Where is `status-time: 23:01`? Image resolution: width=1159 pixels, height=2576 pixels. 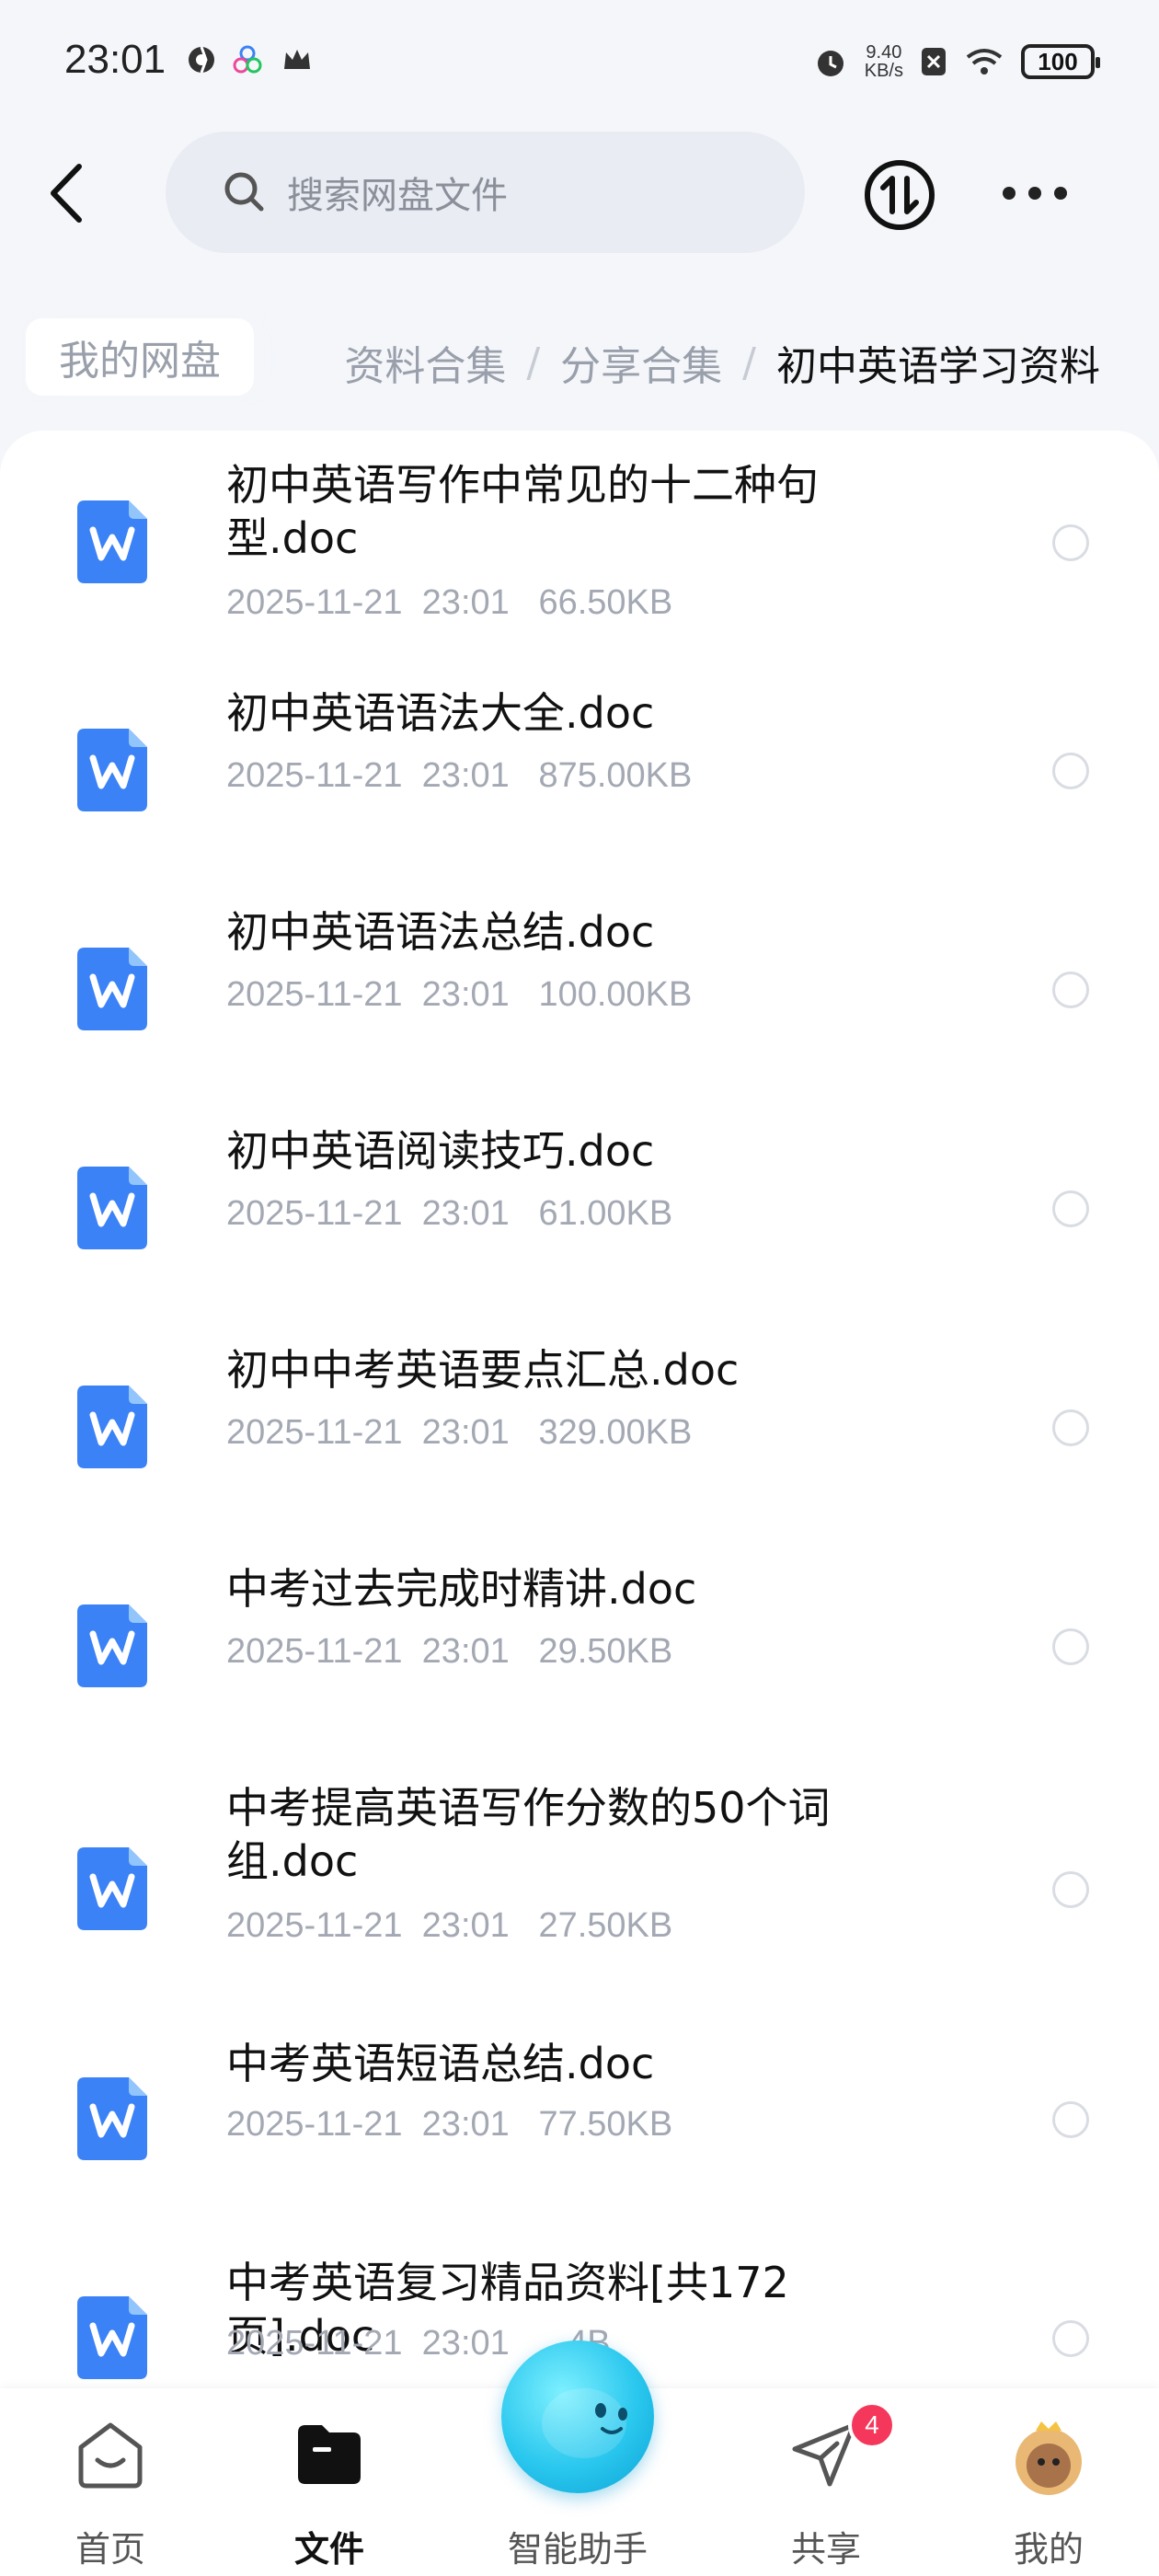 status-time: 23:01 is located at coordinates (115, 59).